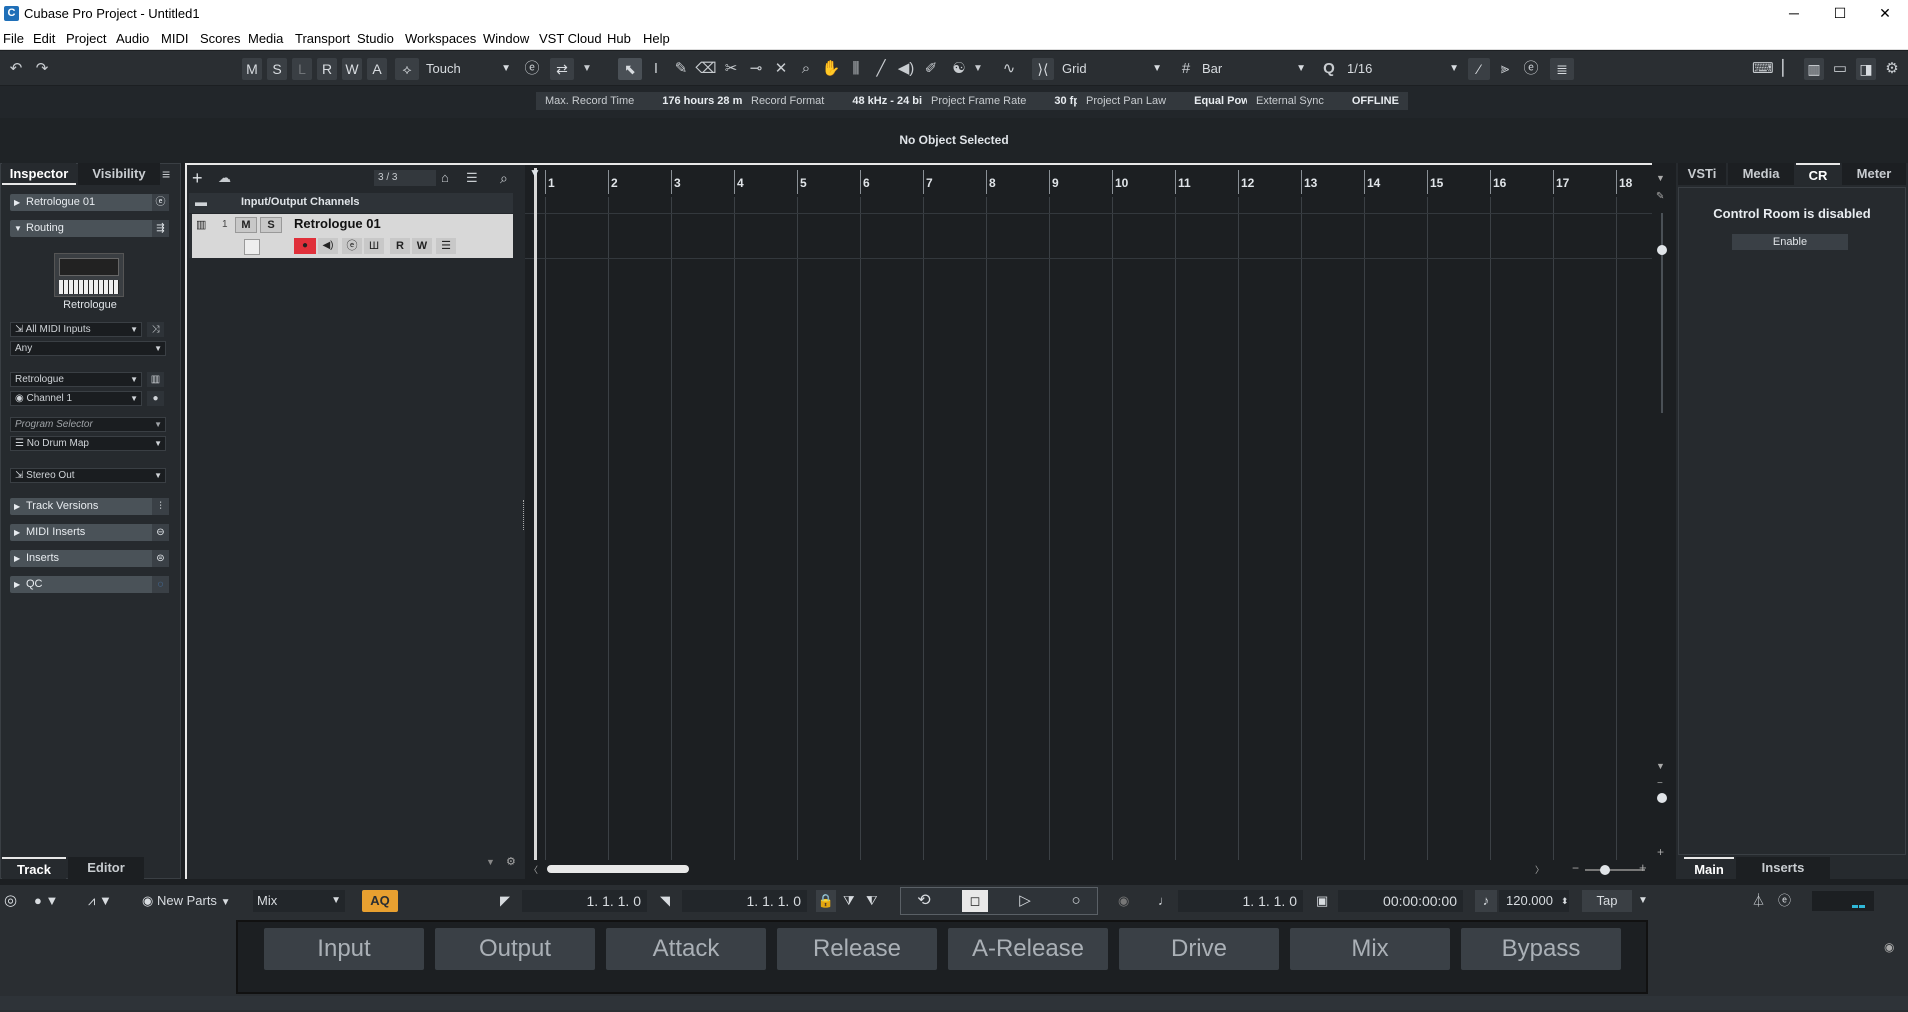 The height and width of the screenshot is (1012, 1908). What do you see at coordinates (39, 174) in the screenshot?
I see `tab-inspector: Inspector` at bounding box center [39, 174].